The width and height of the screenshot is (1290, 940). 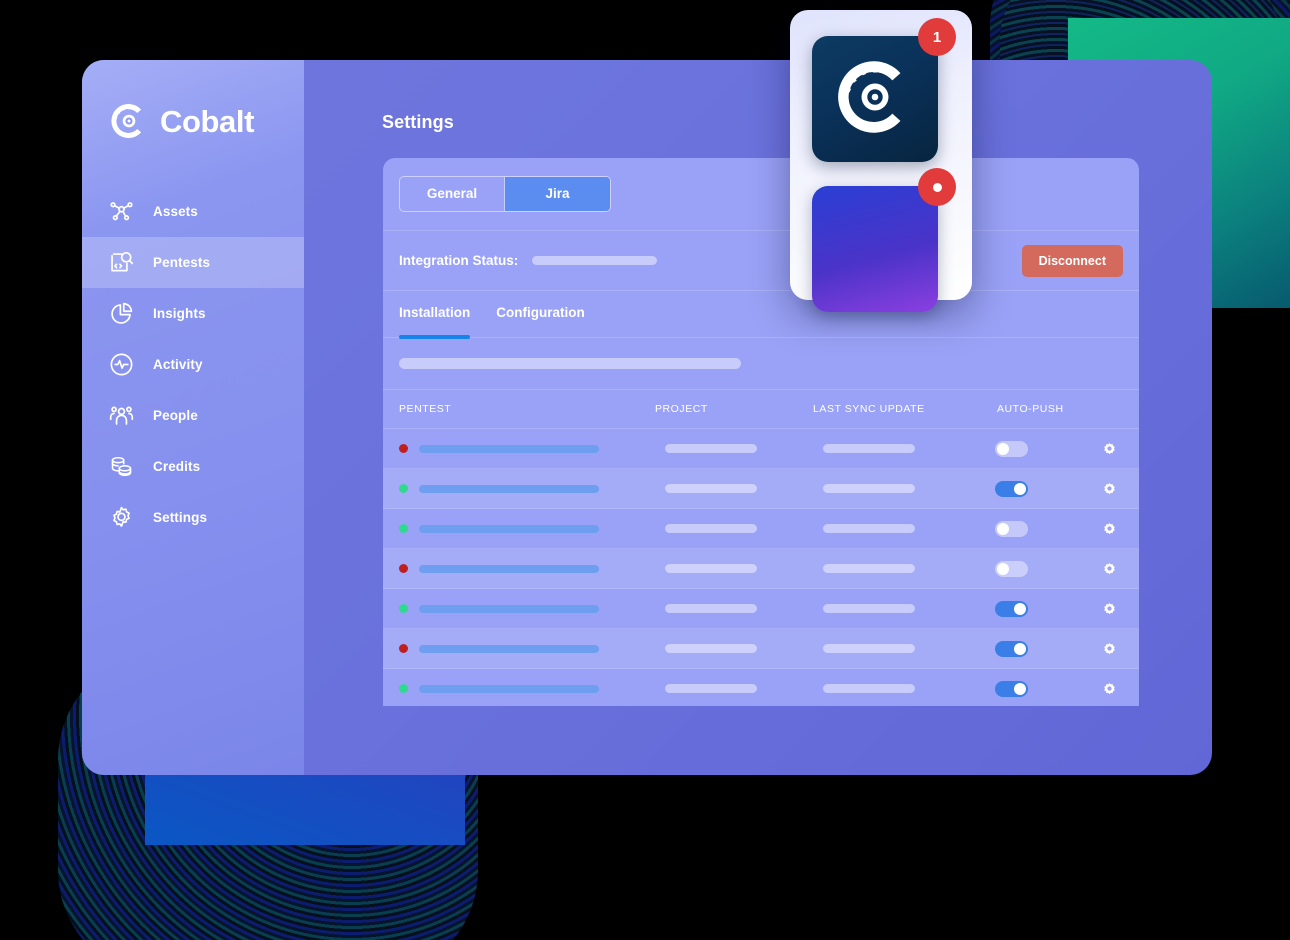 I want to click on sidebar-item-label: People, so click(x=175, y=415).